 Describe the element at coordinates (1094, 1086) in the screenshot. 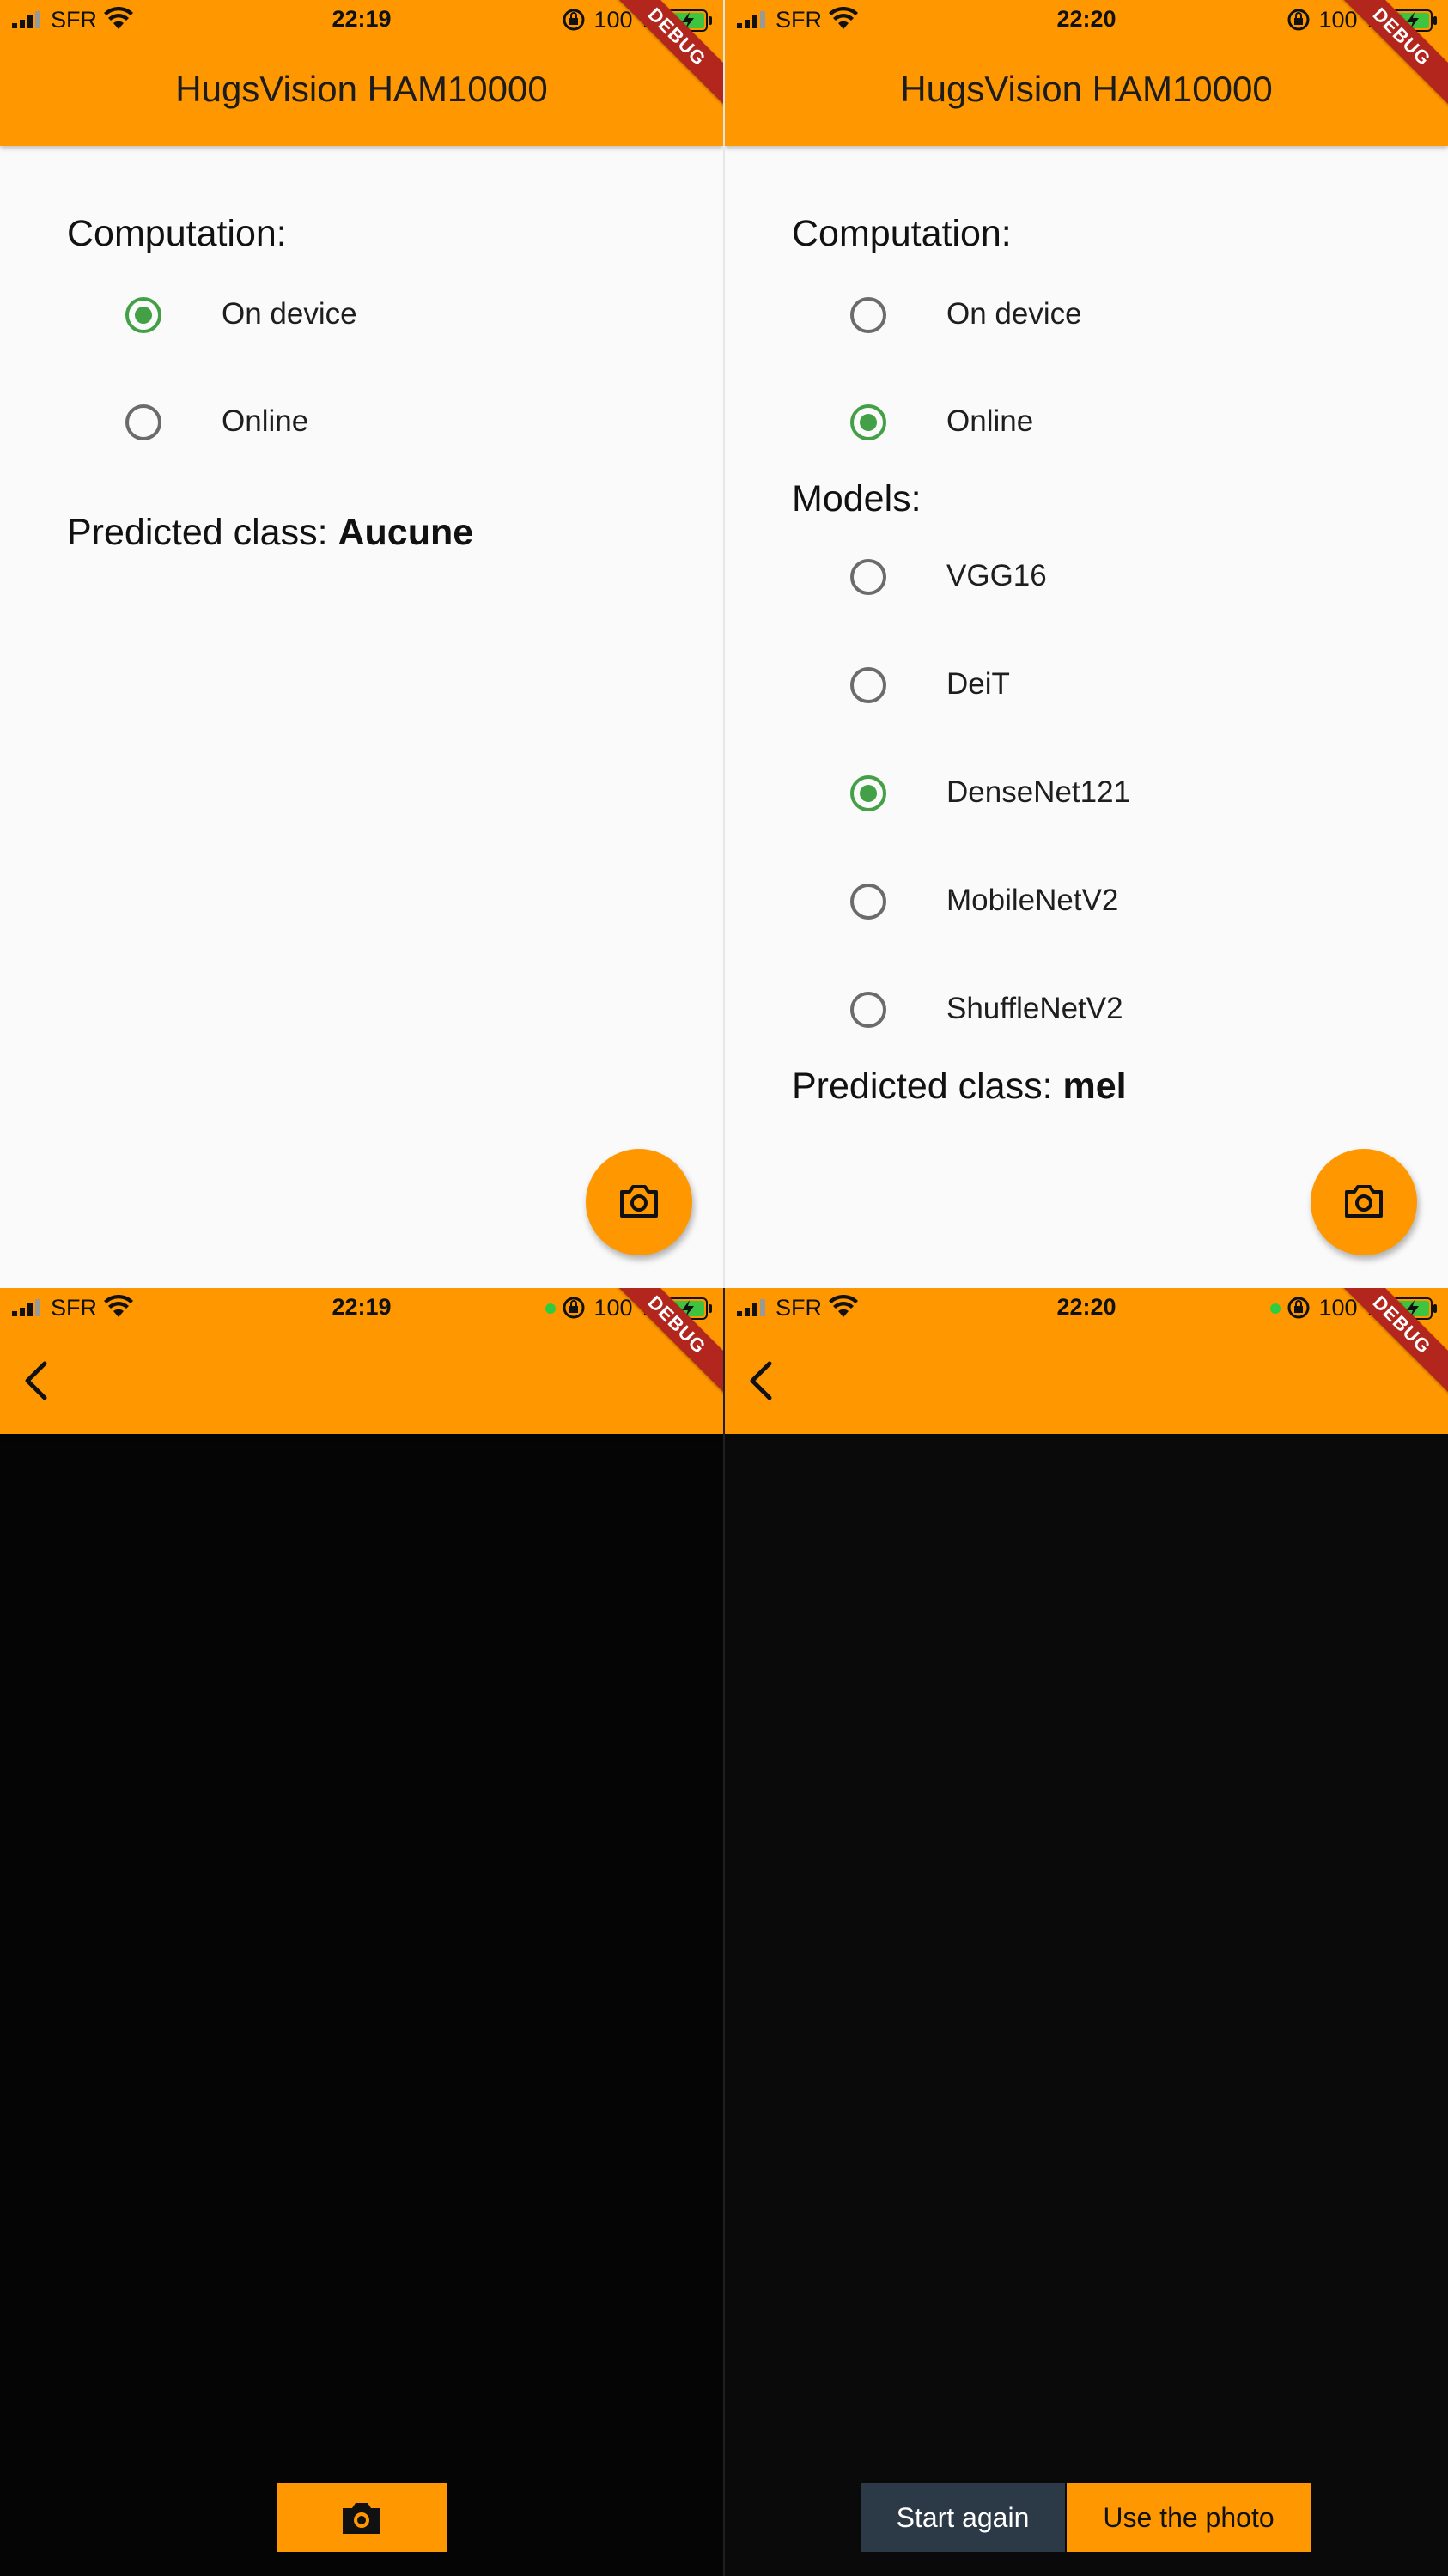

I see `predicted-class-value: mel` at that location.